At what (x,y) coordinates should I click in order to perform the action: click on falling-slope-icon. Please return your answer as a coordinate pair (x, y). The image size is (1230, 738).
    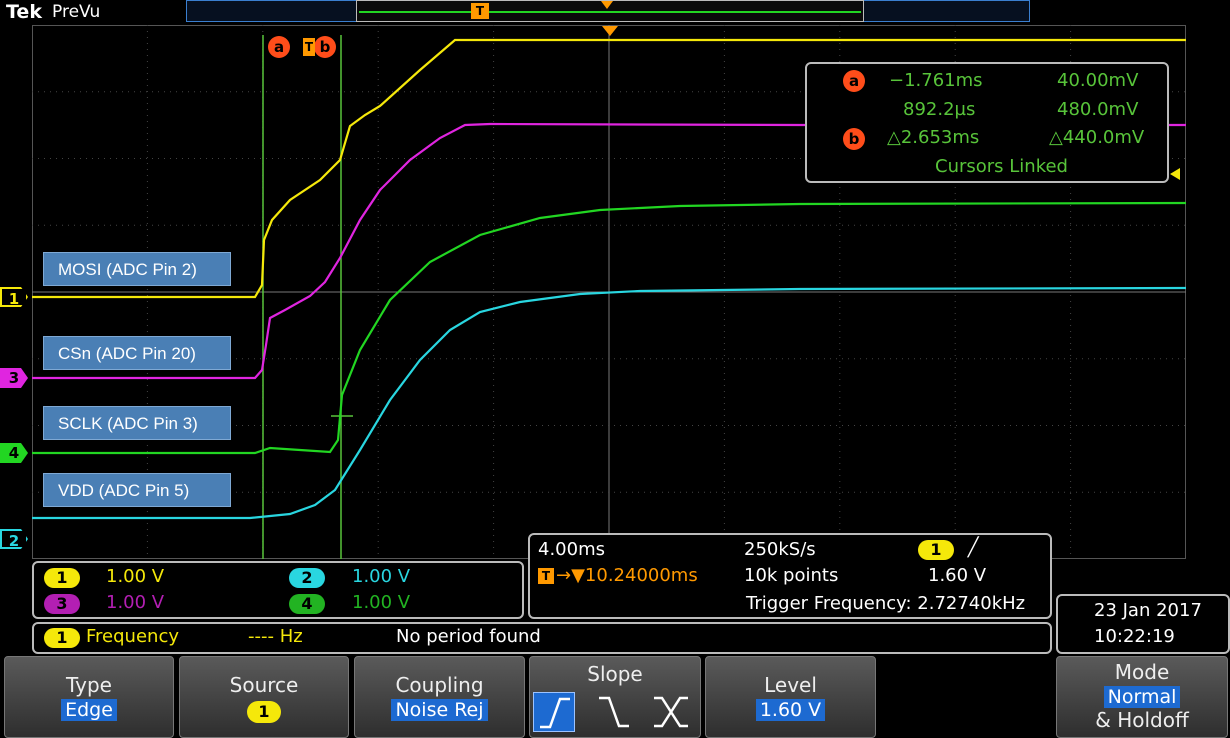
    Looking at the image, I should click on (614, 712).